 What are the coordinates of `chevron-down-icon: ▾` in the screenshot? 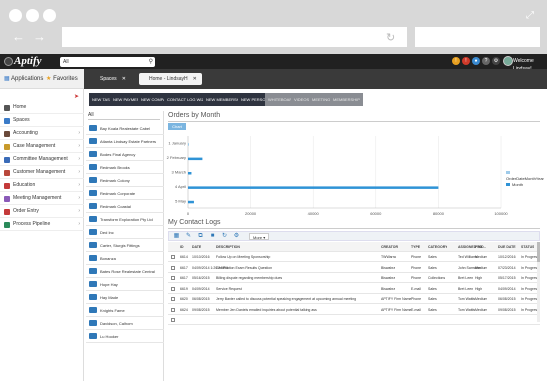 It's located at (264, 237).